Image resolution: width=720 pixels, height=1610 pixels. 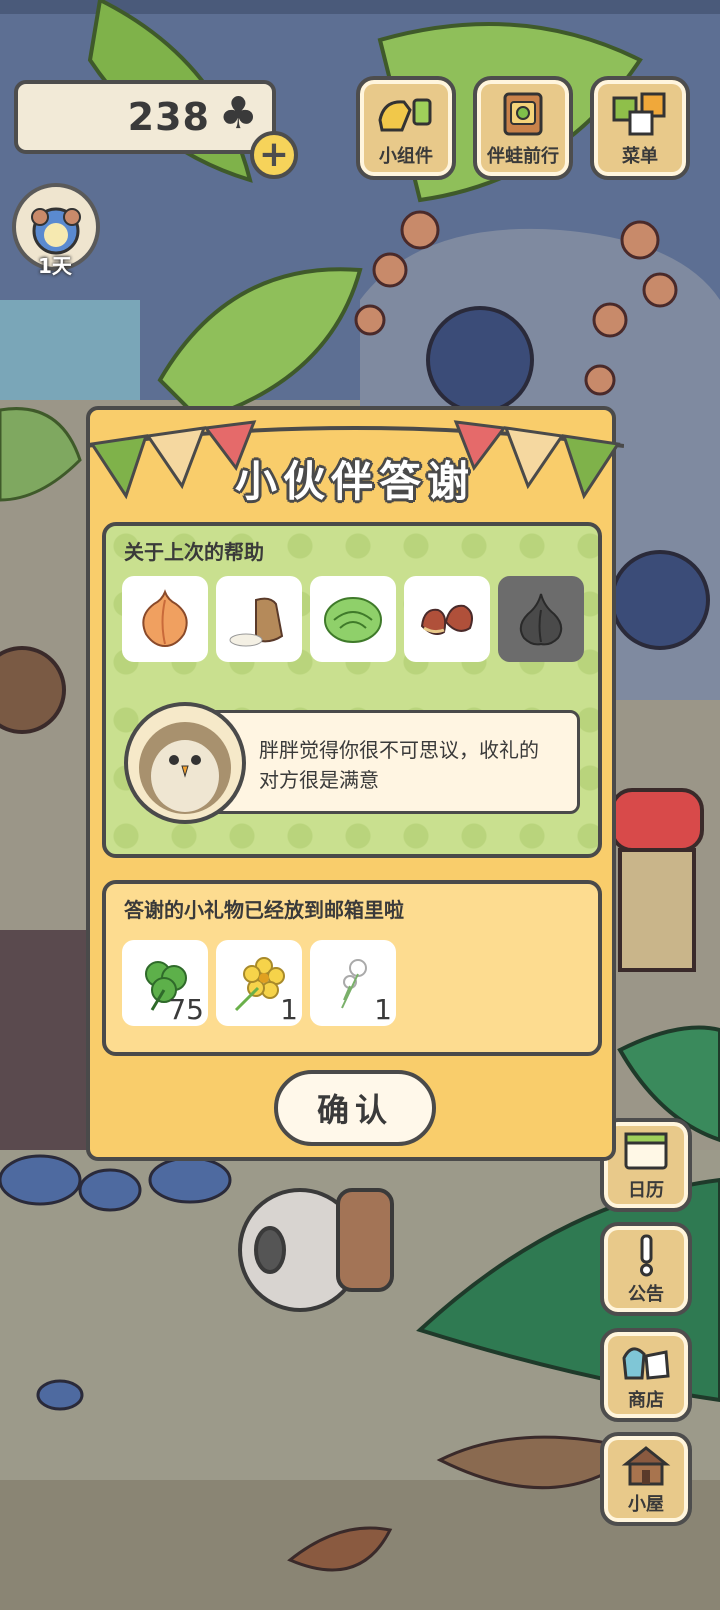 I want to click on house-button: 小屋, so click(x=646, y=1479).